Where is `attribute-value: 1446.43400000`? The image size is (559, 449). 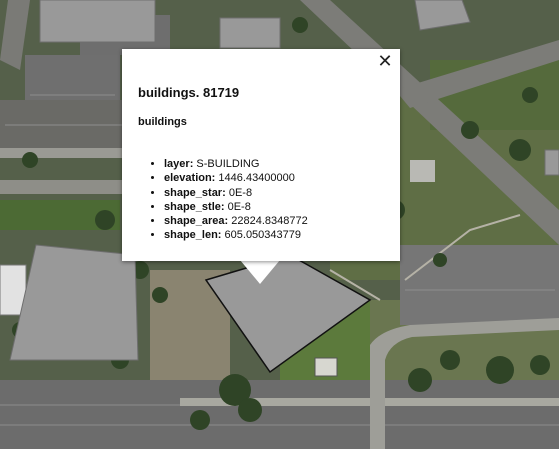 attribute-value: 1446.43400000 is located at coordinates (256, 178).